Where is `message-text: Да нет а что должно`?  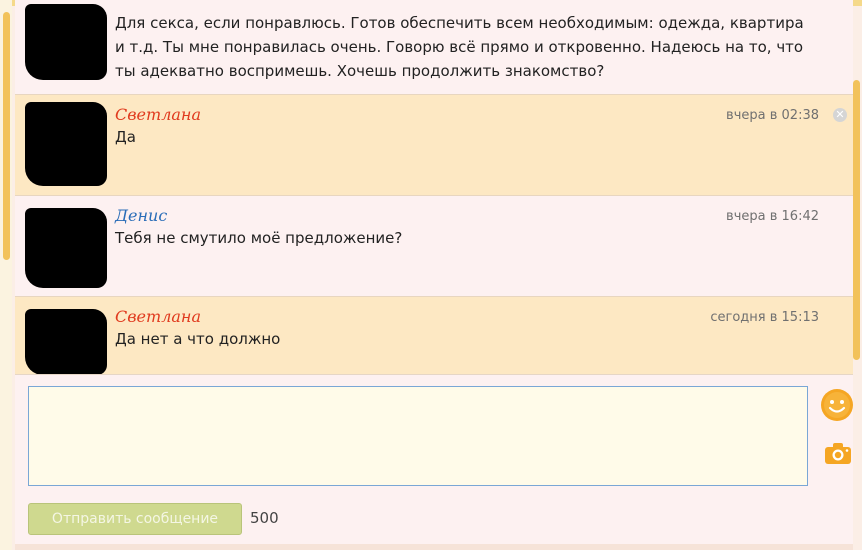 message-text: Да нет а что должно is located at coordinates (198, 339).